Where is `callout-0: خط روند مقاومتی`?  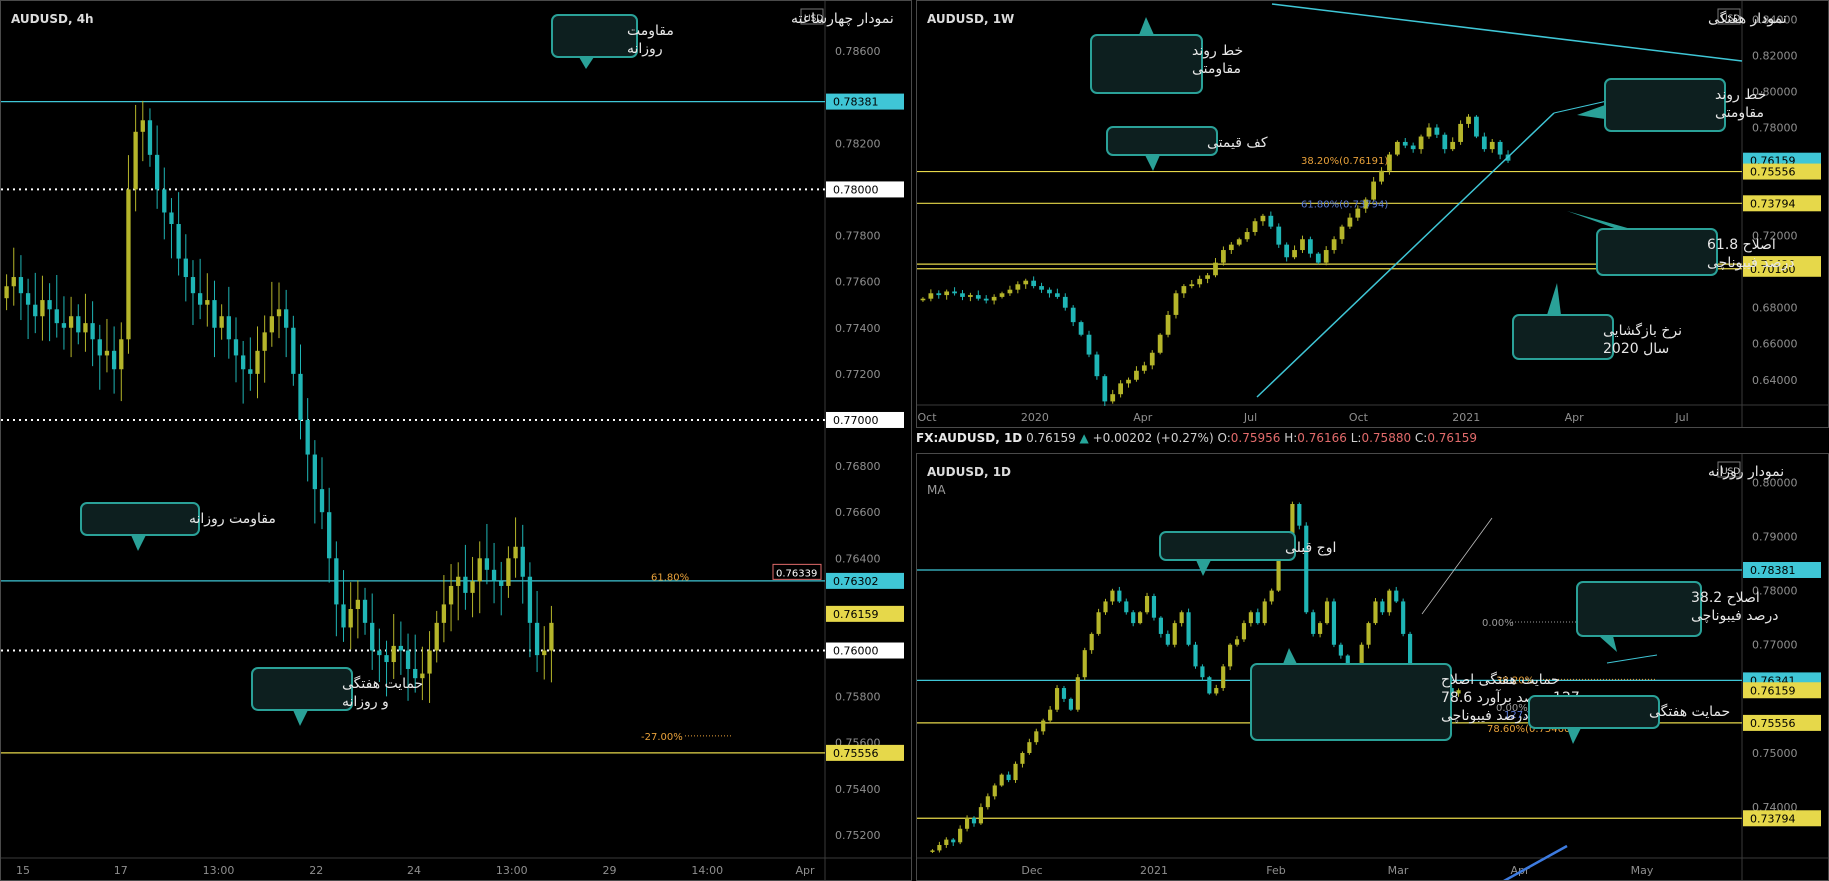 callout-0: خط روند مقاومتی is located at coordinates (1166, 55).